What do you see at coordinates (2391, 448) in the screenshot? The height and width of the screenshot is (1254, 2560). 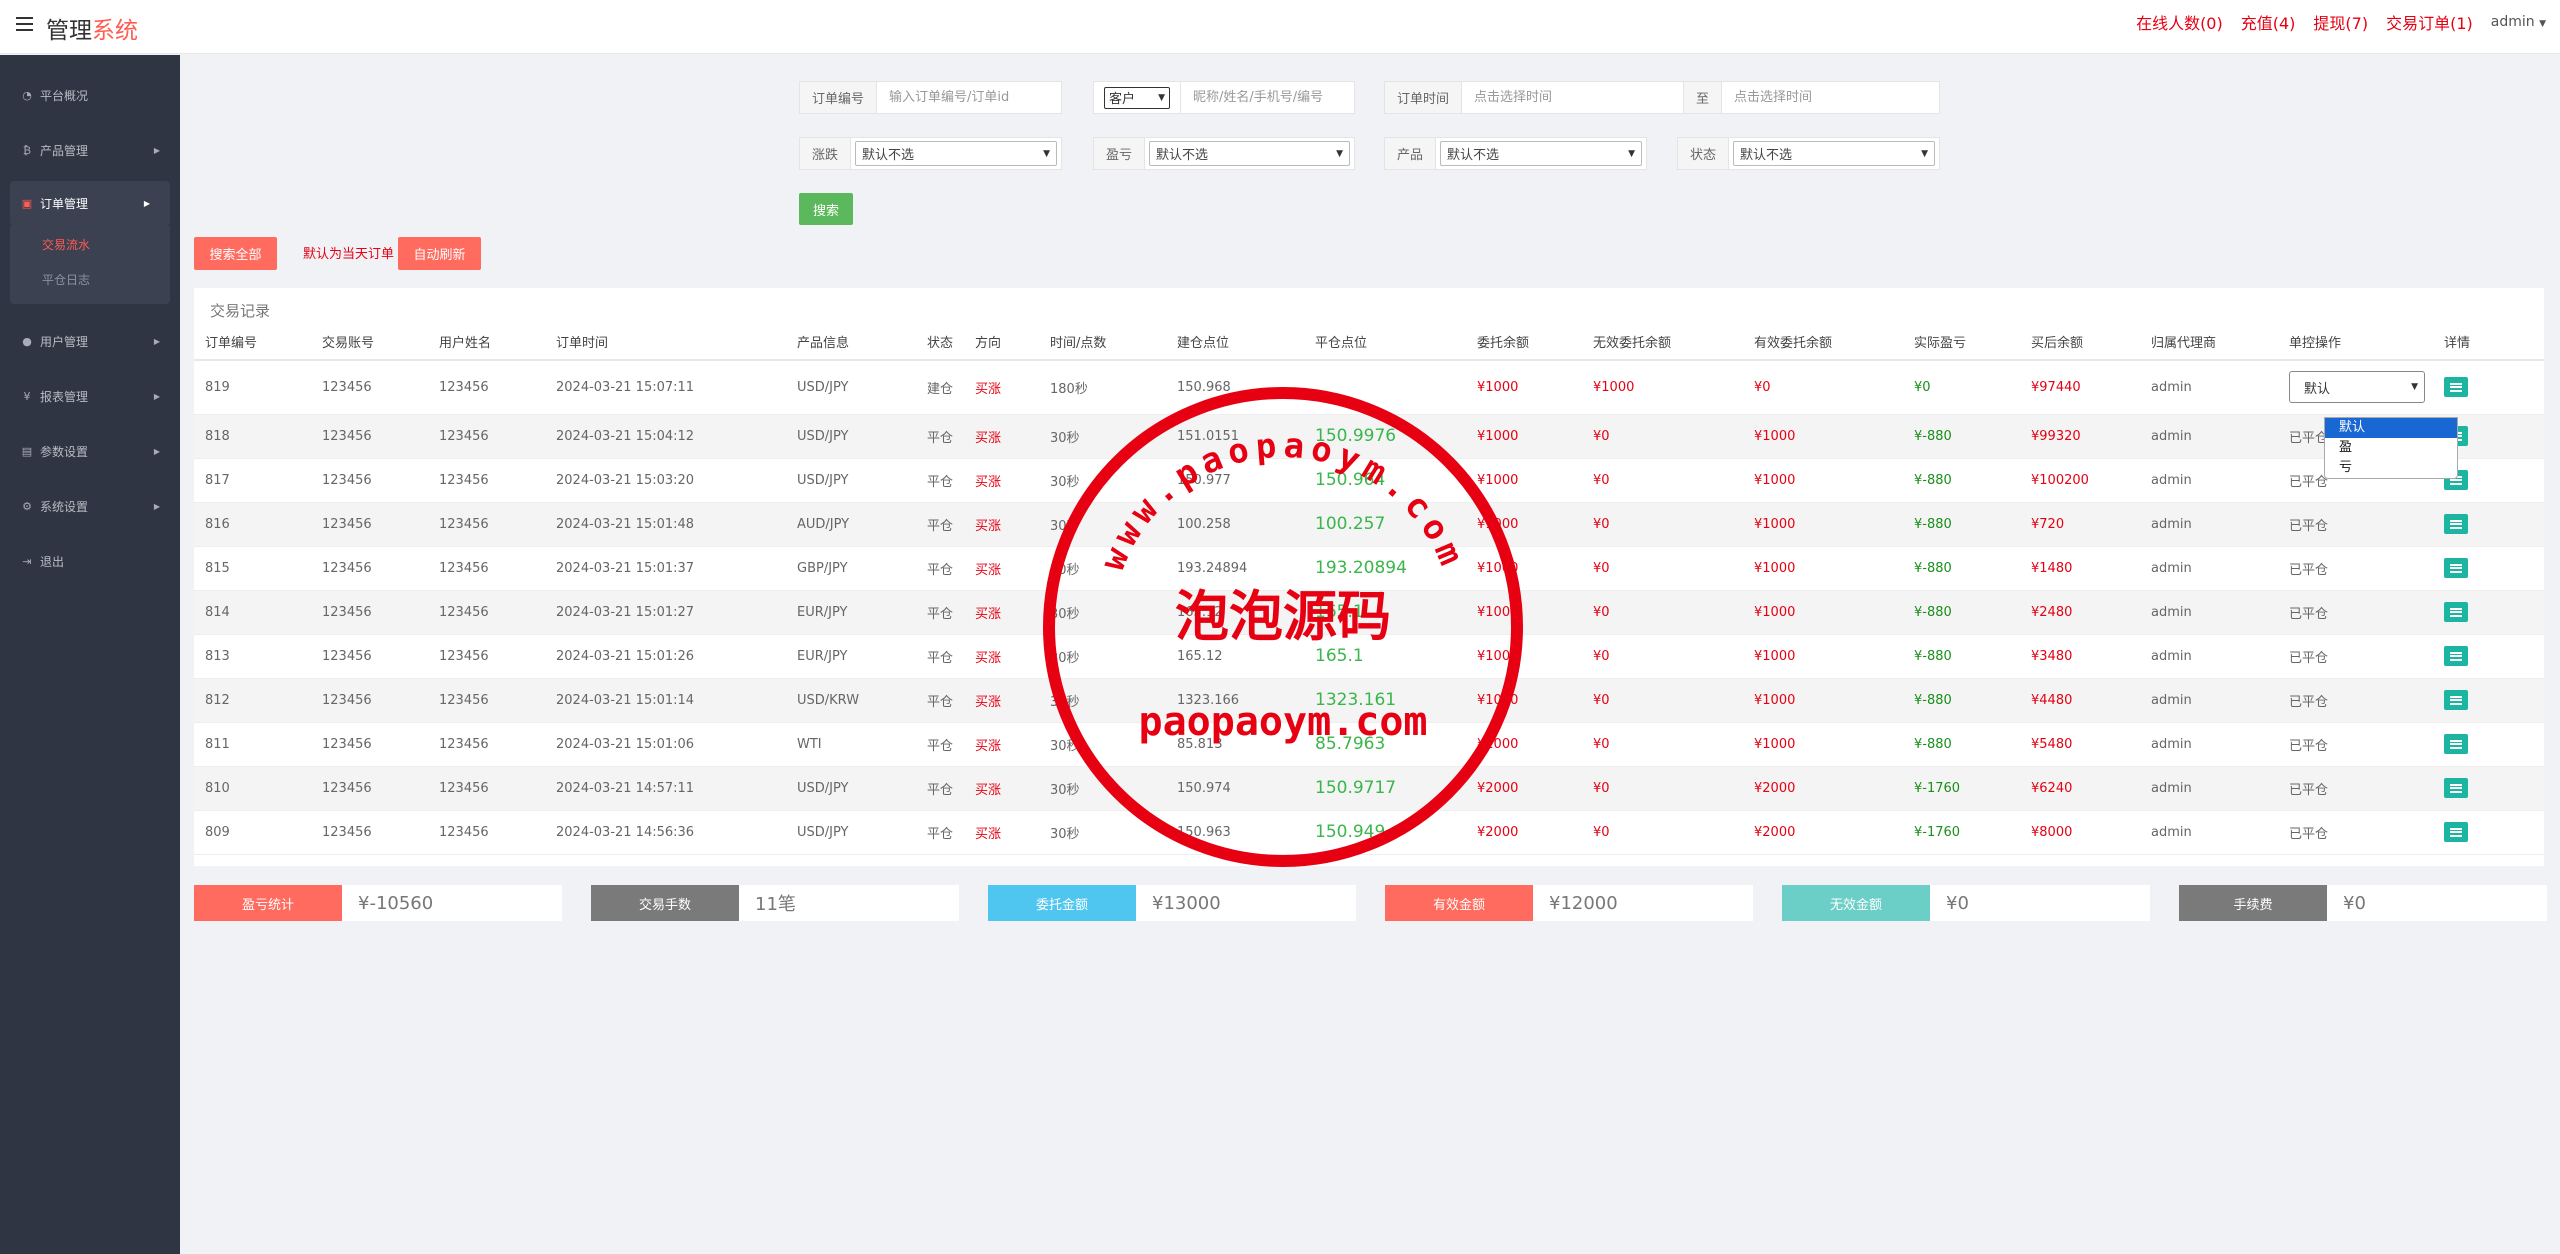 I see `op-option-profit: 盈` at bounding box center [2391, 448].